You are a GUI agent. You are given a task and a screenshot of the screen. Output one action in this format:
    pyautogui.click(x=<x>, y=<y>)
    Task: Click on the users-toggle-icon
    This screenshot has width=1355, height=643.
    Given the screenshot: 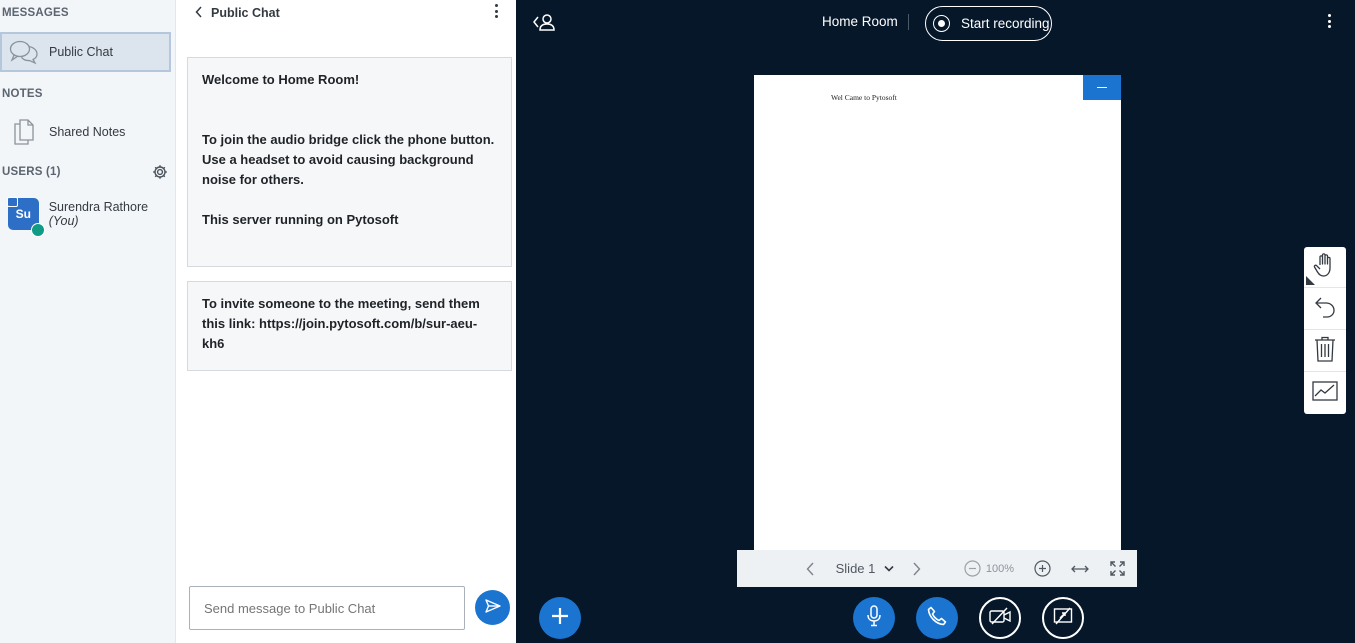 What is the action you would take?
    pyautogui.click(x=544, y=23)
    